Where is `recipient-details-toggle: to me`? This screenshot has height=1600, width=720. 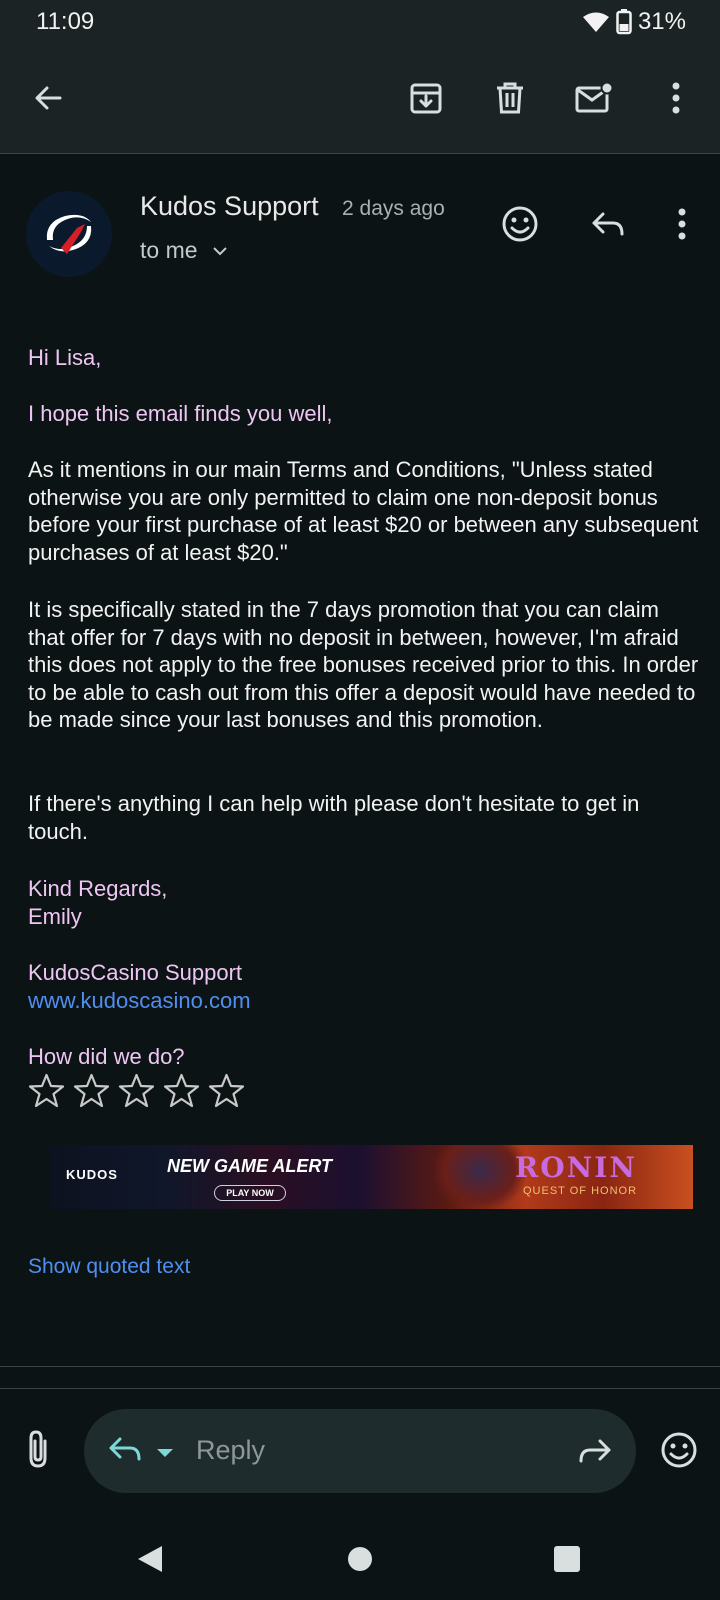
recipient-details-toggle: to me is located at coordinates (184, 250).